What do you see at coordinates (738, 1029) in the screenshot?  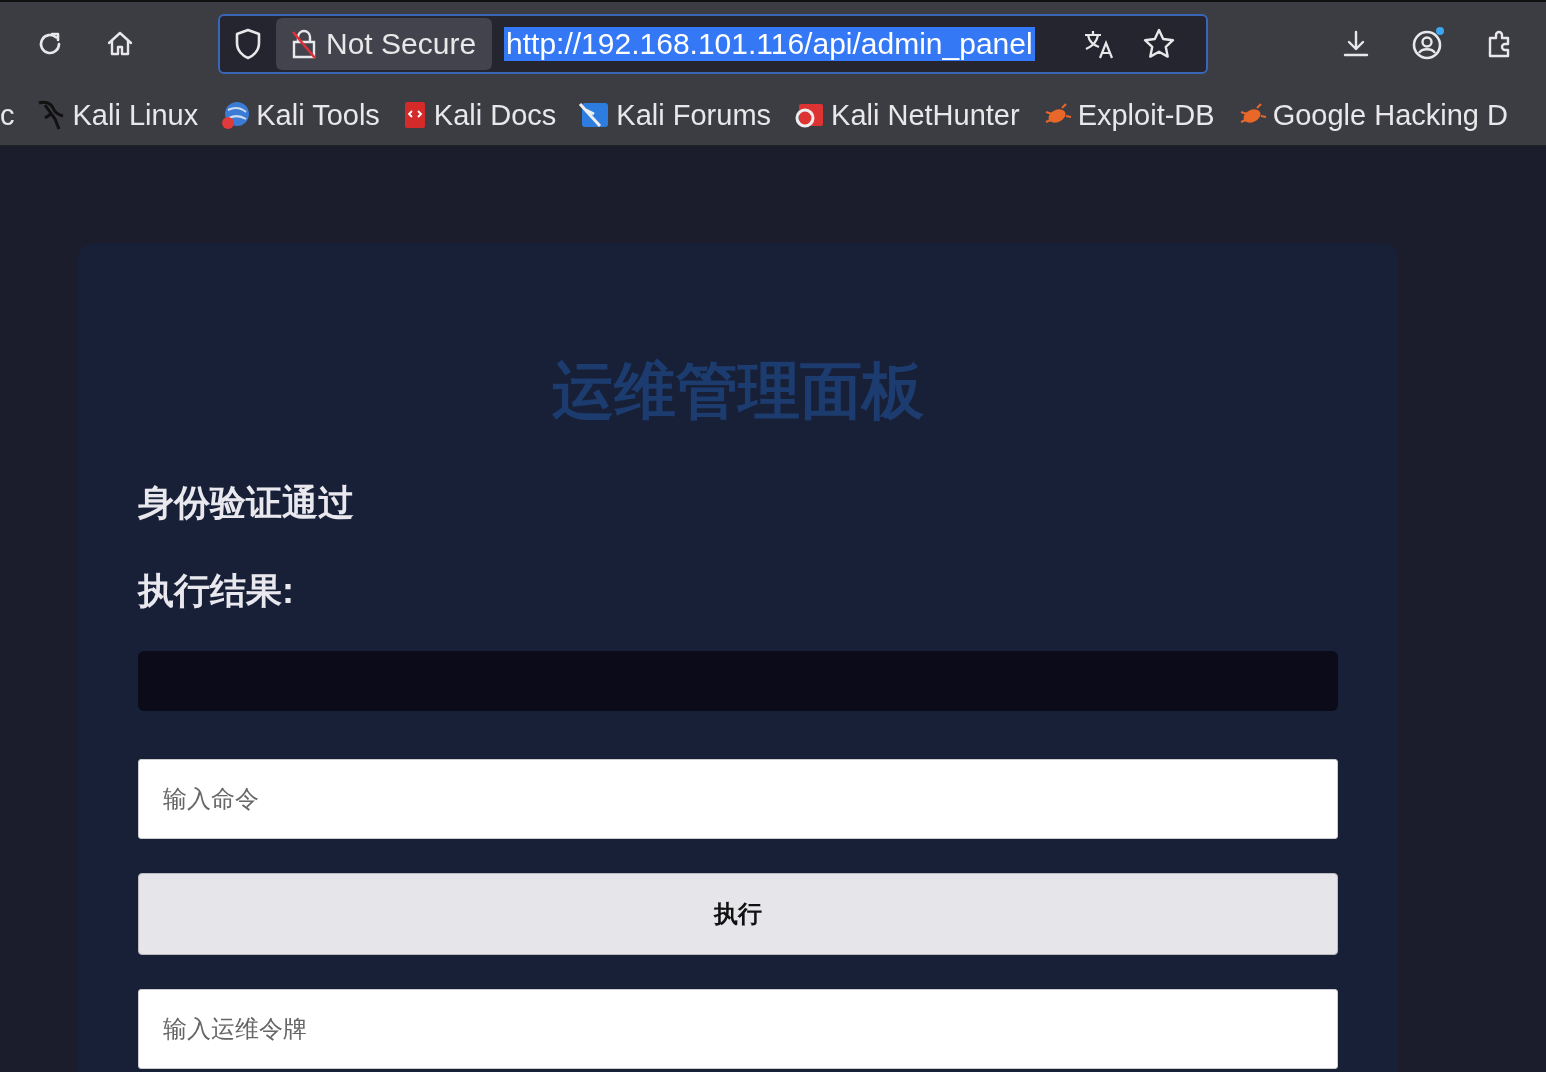 I see `token-field: 输入运维令牌` at bounding box center [738, 1029].